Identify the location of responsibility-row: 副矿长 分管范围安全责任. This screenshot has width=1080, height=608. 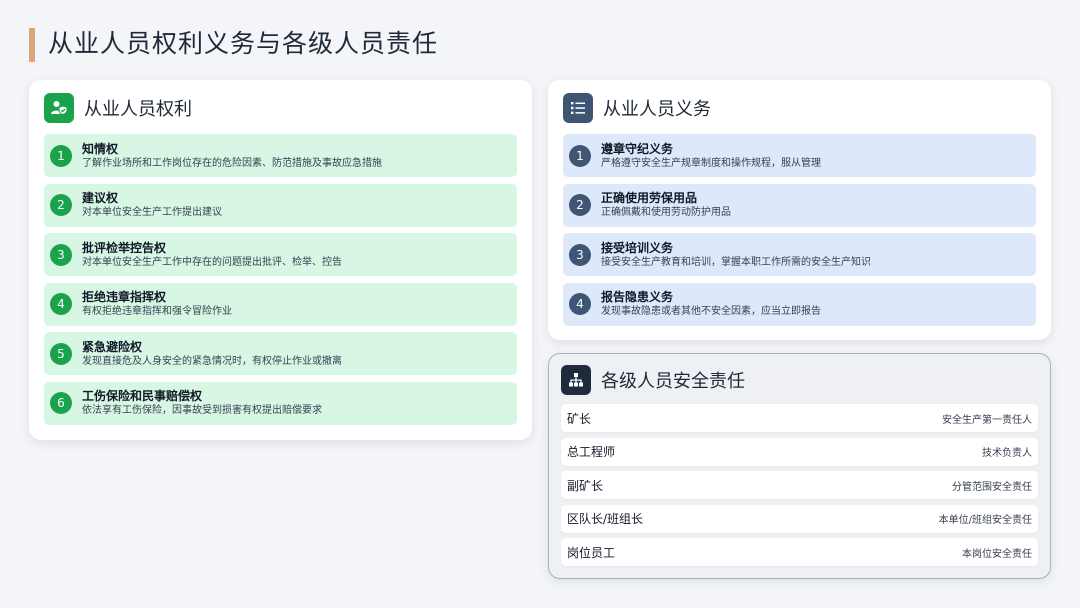
(799, 485).